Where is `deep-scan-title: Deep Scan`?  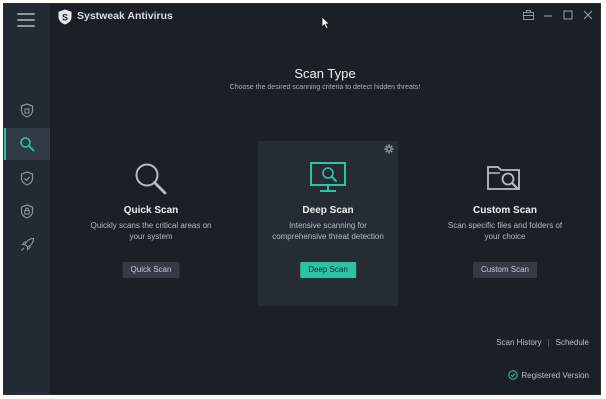
deep-scan-title: Deep Scan is located at coordinates (328, 210).